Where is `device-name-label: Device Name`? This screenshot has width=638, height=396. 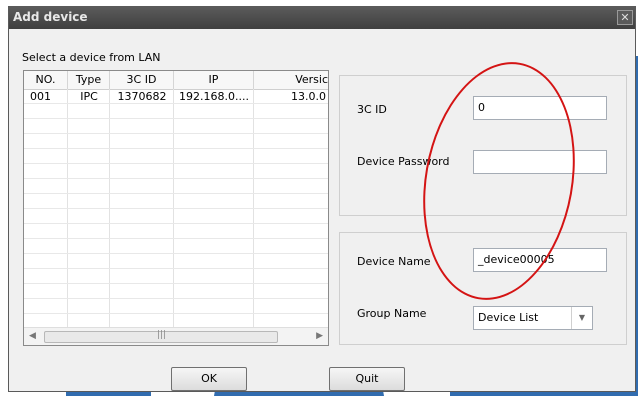
device-name-label: Device Name is located at coordinates (394, 261).